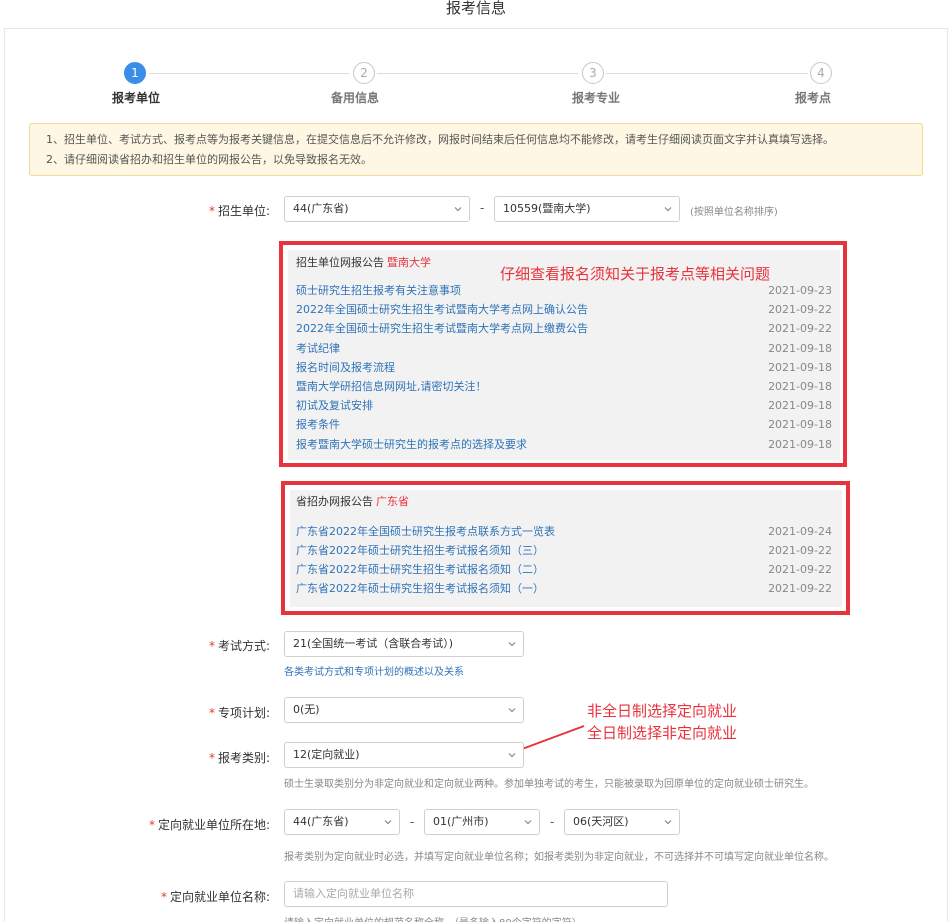 The image size is (952, 922). I want to click on announcement-link: 2022年全国硕士研究生招生考试暨南大学考点网上确认公告, so click(442, 309).